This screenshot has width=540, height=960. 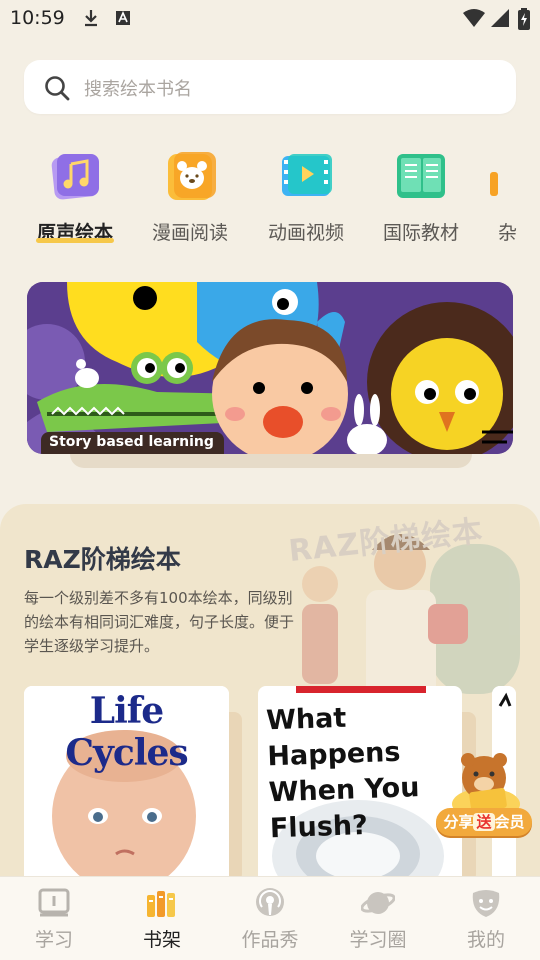 What do you see at coordinates (138, 89) in the screenshot?
I see `search-placeholder: 搜索绘本书名` at bounding box center [138, 89].